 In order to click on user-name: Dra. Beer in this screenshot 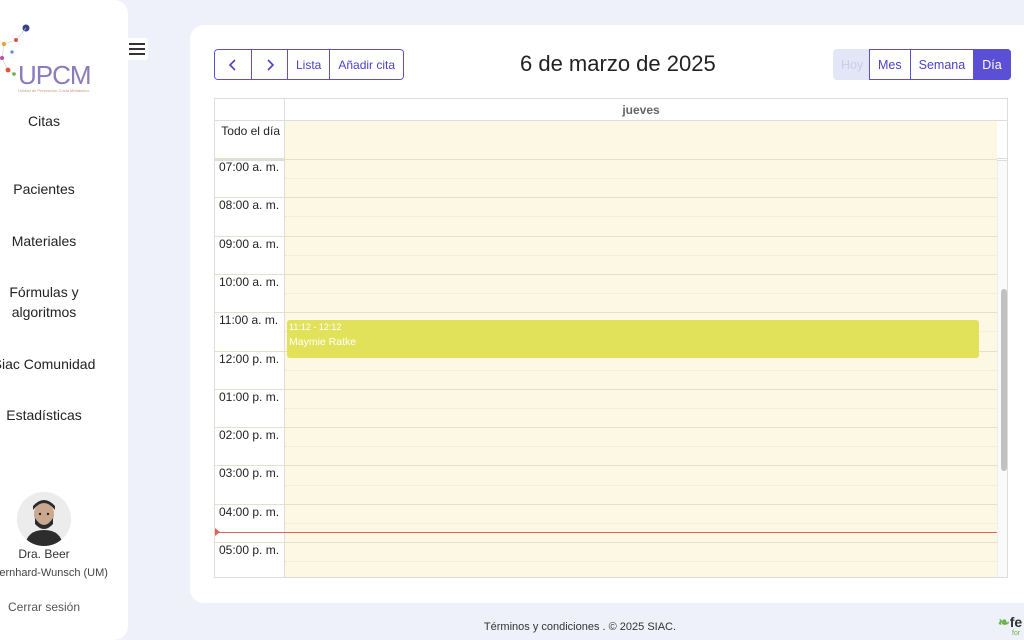, I will do `click(44, 554)`.